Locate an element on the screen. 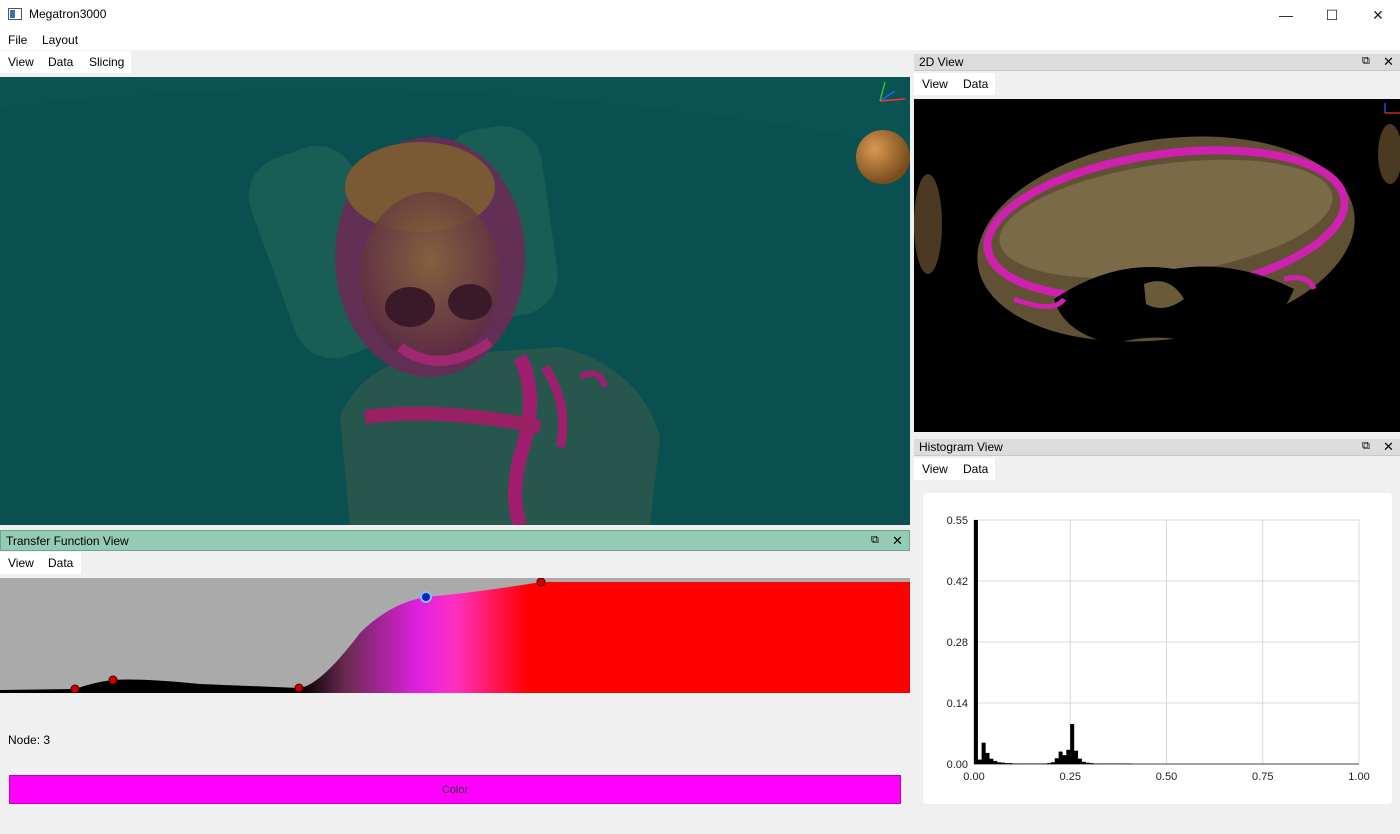 This screenshot has width=1400, height=834. view2d-toolbar: View Data is located at coordinates (954, 84).